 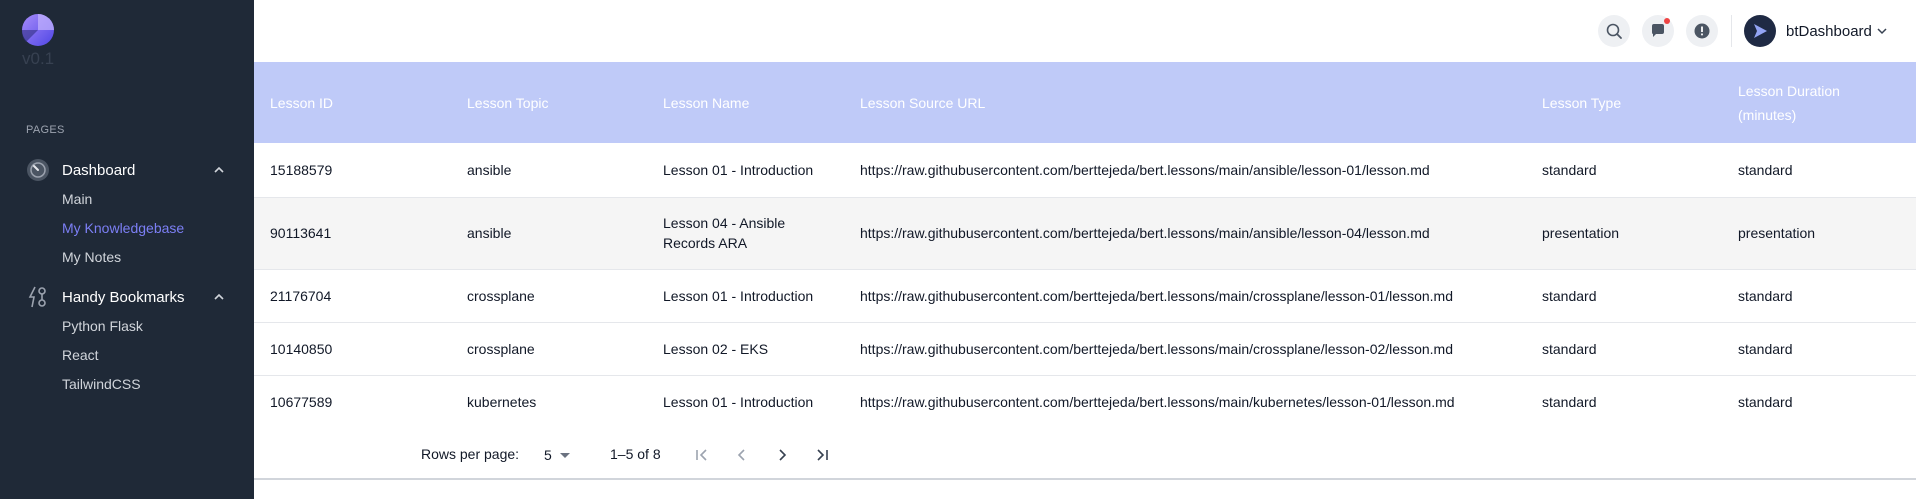 I want to click on rows-per-page-label: Rows per page:, so click(x=470, y=454).